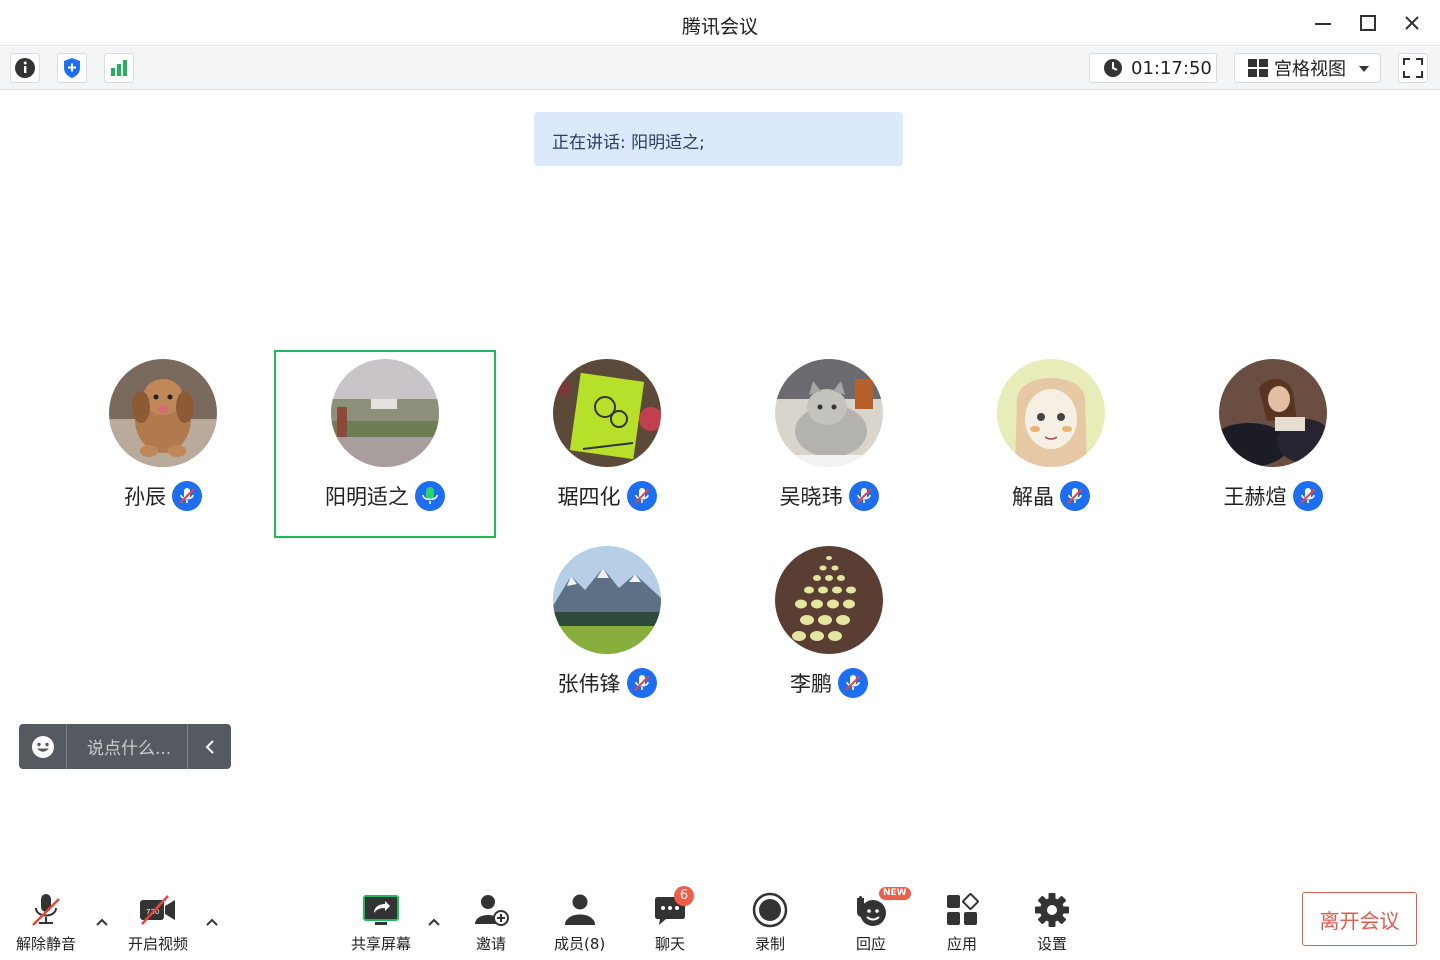  I want to click on participant-name: 王赫煊, so click(1255, 497).